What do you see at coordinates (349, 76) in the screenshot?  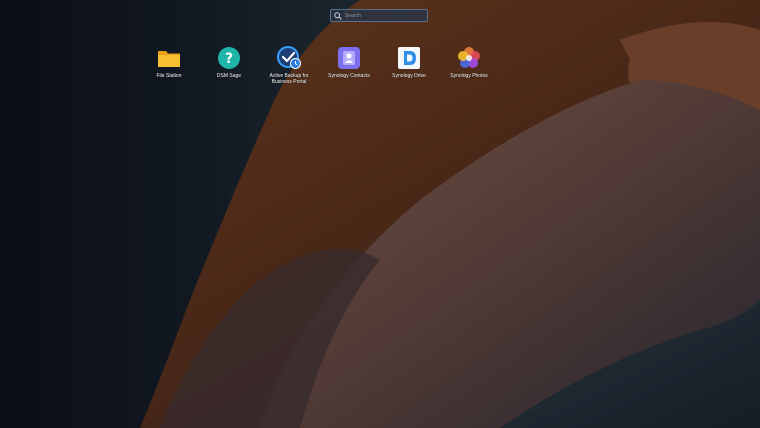 I see `app-label: Synology Contacts` at bounding box center [349, 76].